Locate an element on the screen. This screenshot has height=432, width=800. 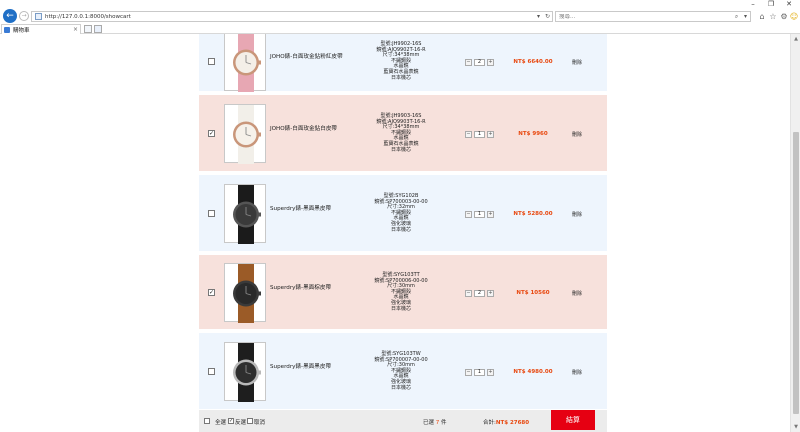
tab-favicon-icon is located at coordinates (7, 29).